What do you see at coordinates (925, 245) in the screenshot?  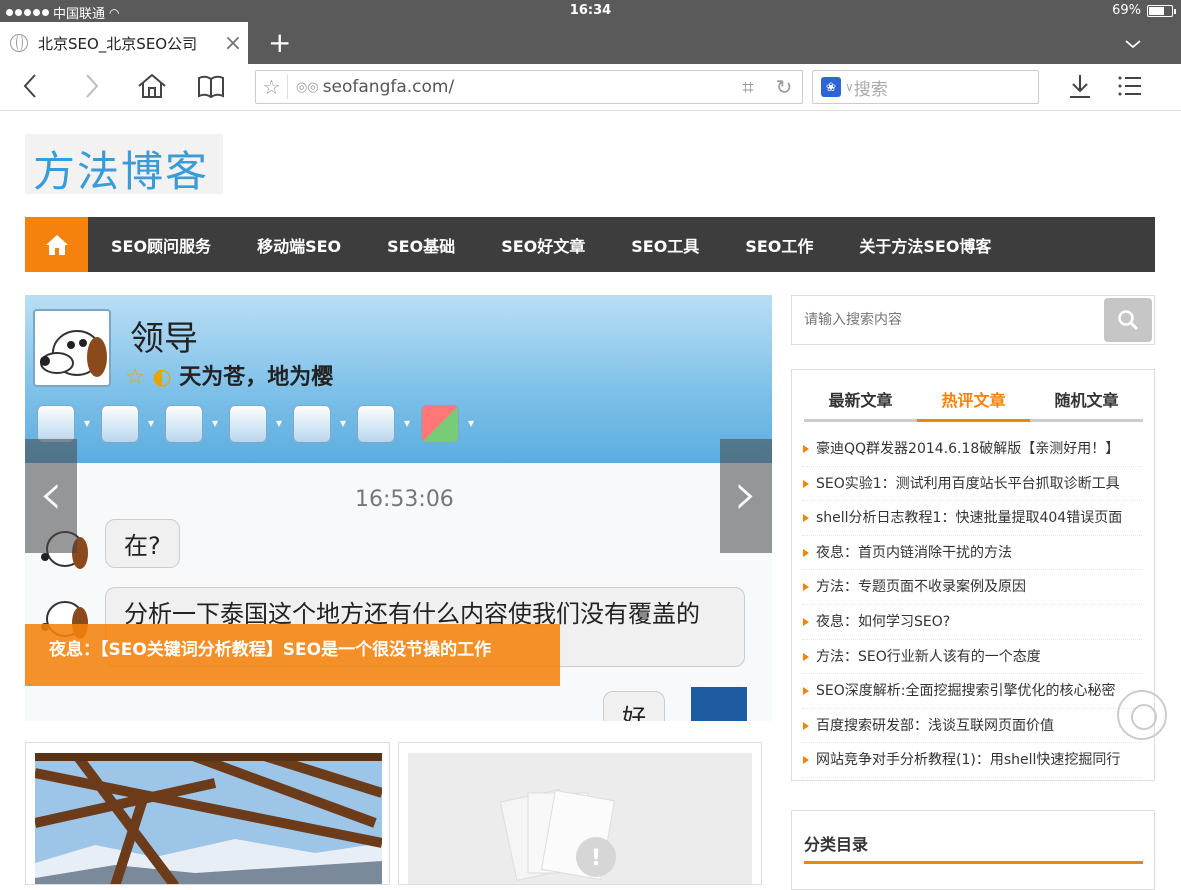 I see `nav-item: 关于方法SEO博客` at bounding box center [925, 245].